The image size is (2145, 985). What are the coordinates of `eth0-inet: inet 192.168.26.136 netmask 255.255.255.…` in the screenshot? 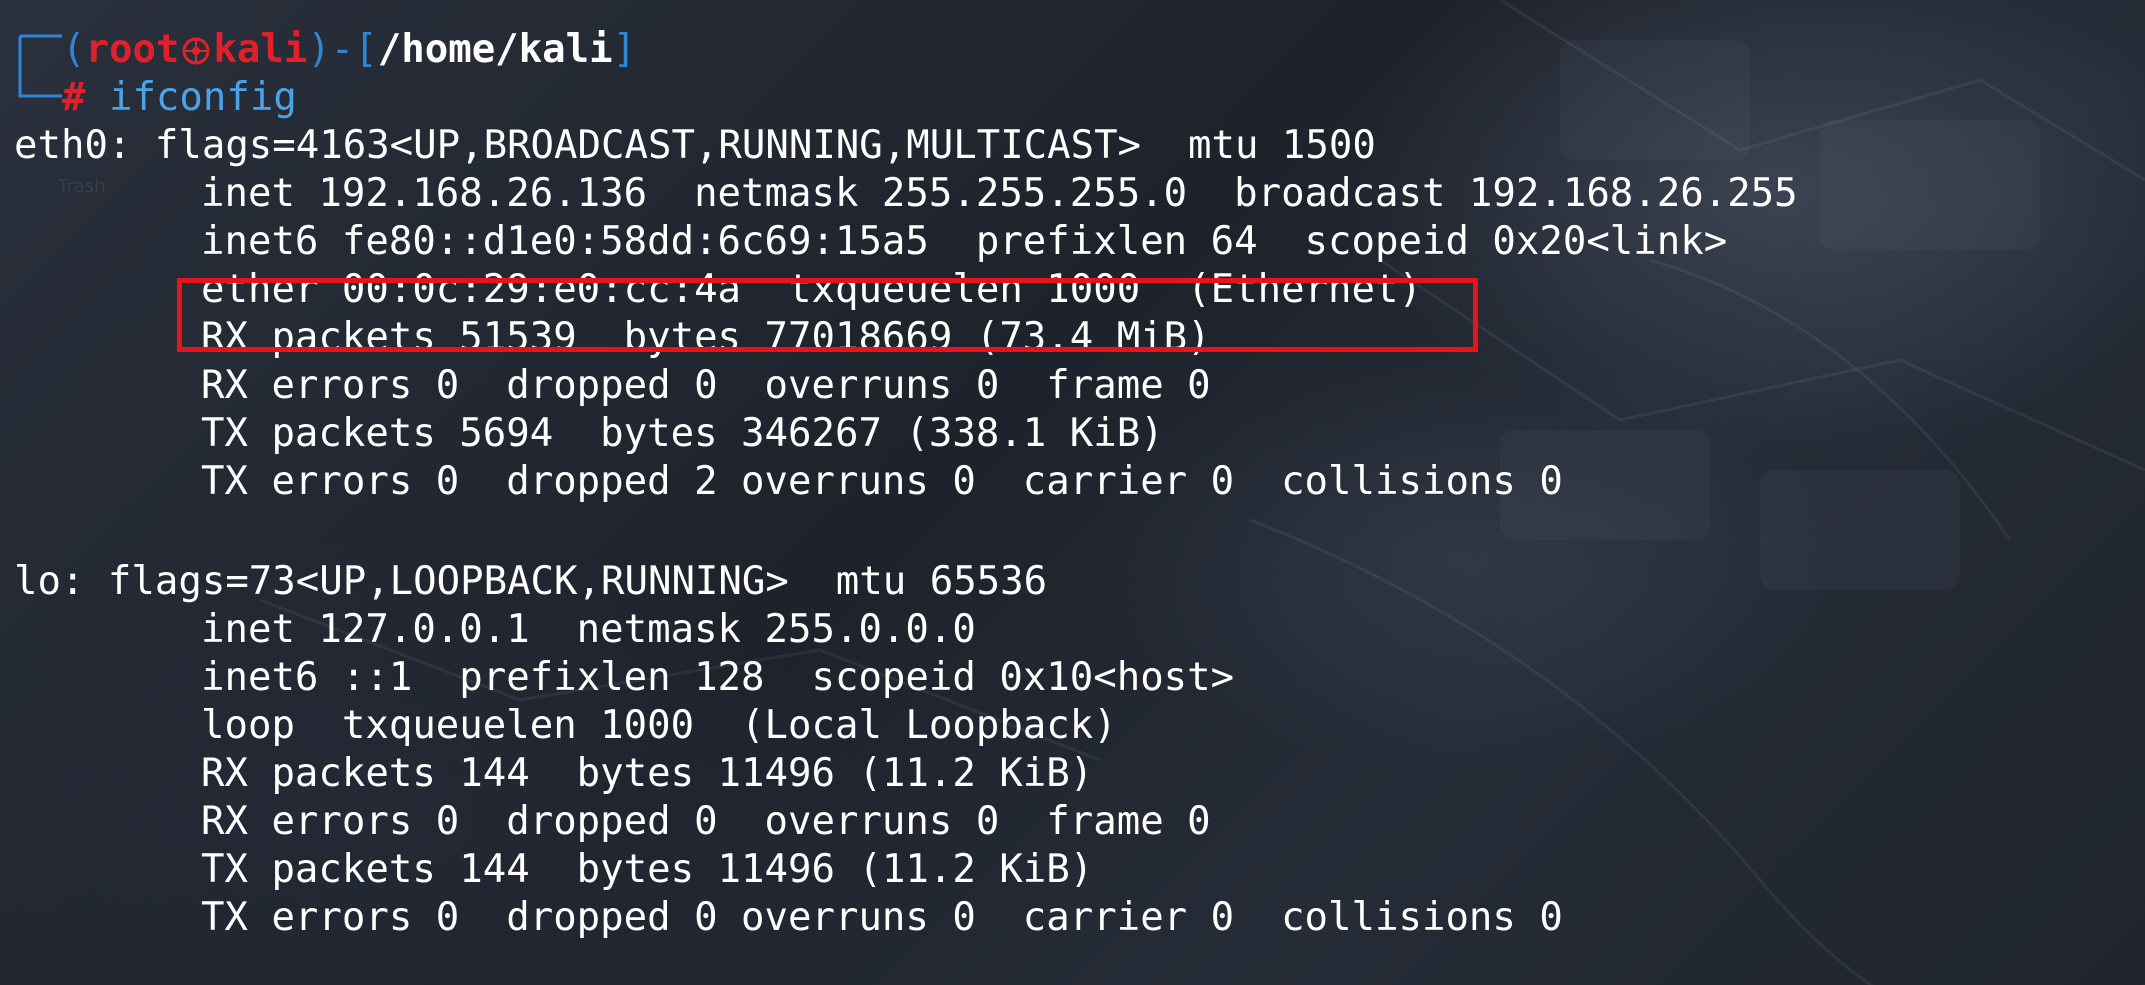 It's located at (999, 193).